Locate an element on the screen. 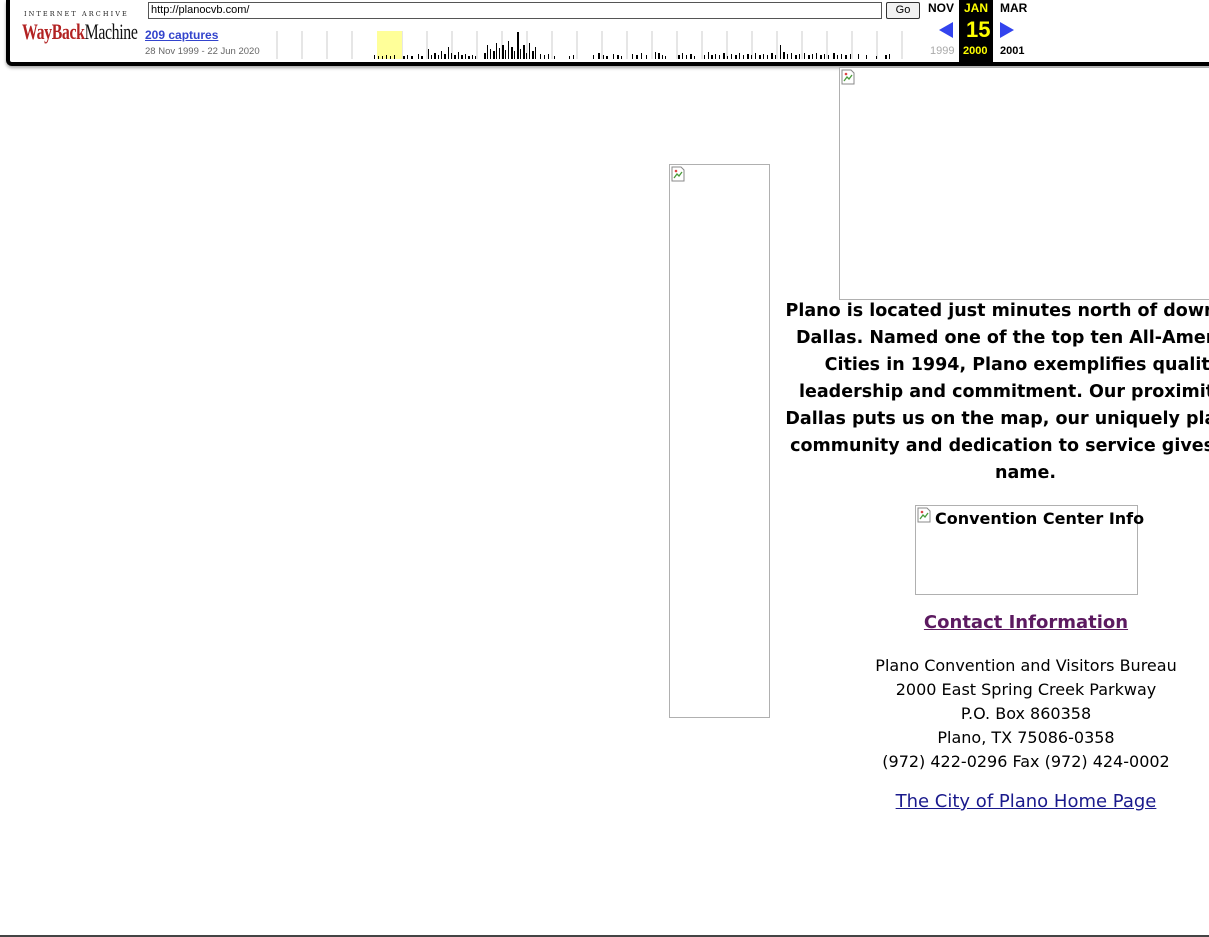  left-banner-image is located at coordinates (719, 441).